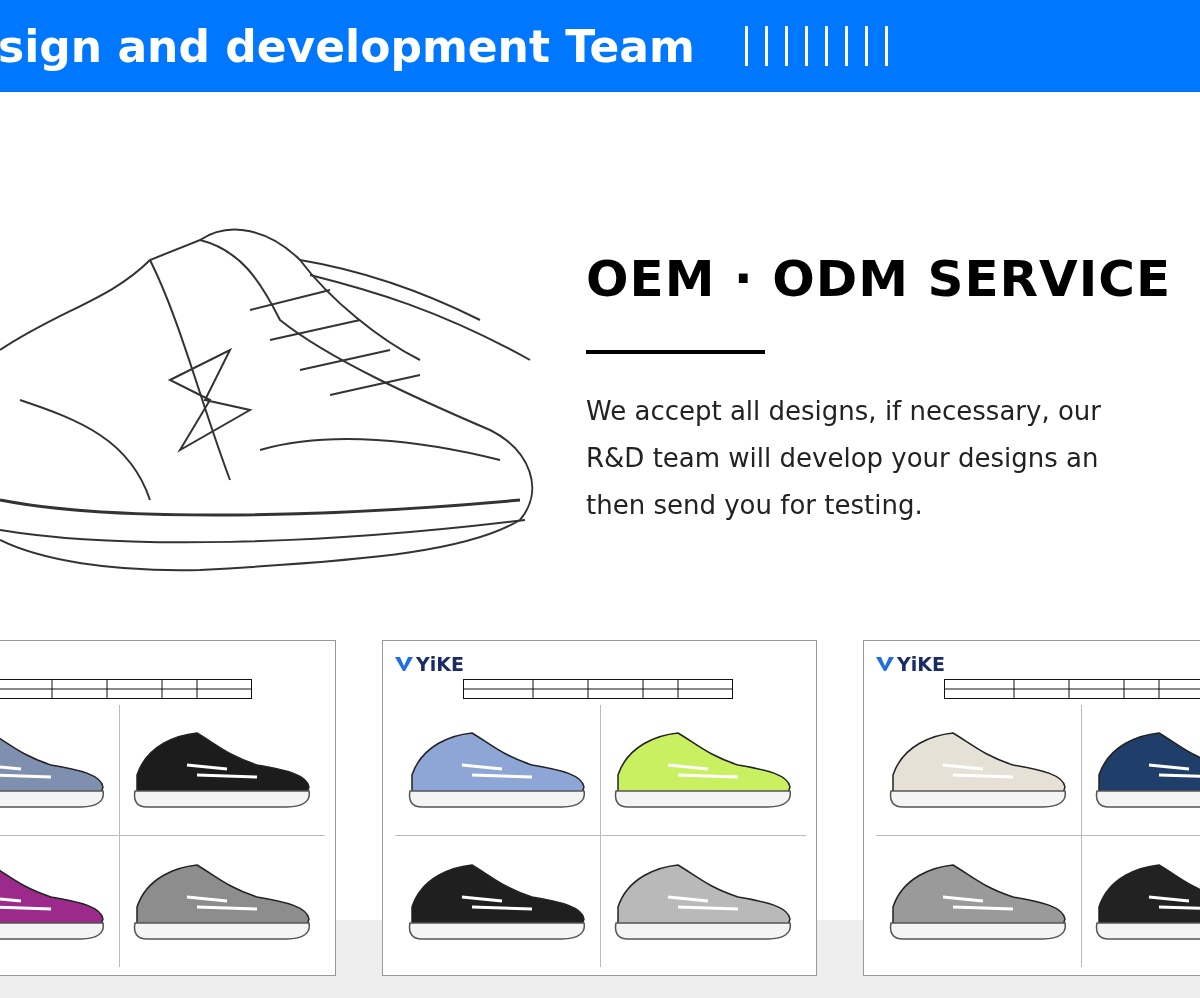 The height and width of the screenshot is (998, 1200). Describe the element at coordinates (817, 47) in the screenshot. I see `stripes-icon` at that location.